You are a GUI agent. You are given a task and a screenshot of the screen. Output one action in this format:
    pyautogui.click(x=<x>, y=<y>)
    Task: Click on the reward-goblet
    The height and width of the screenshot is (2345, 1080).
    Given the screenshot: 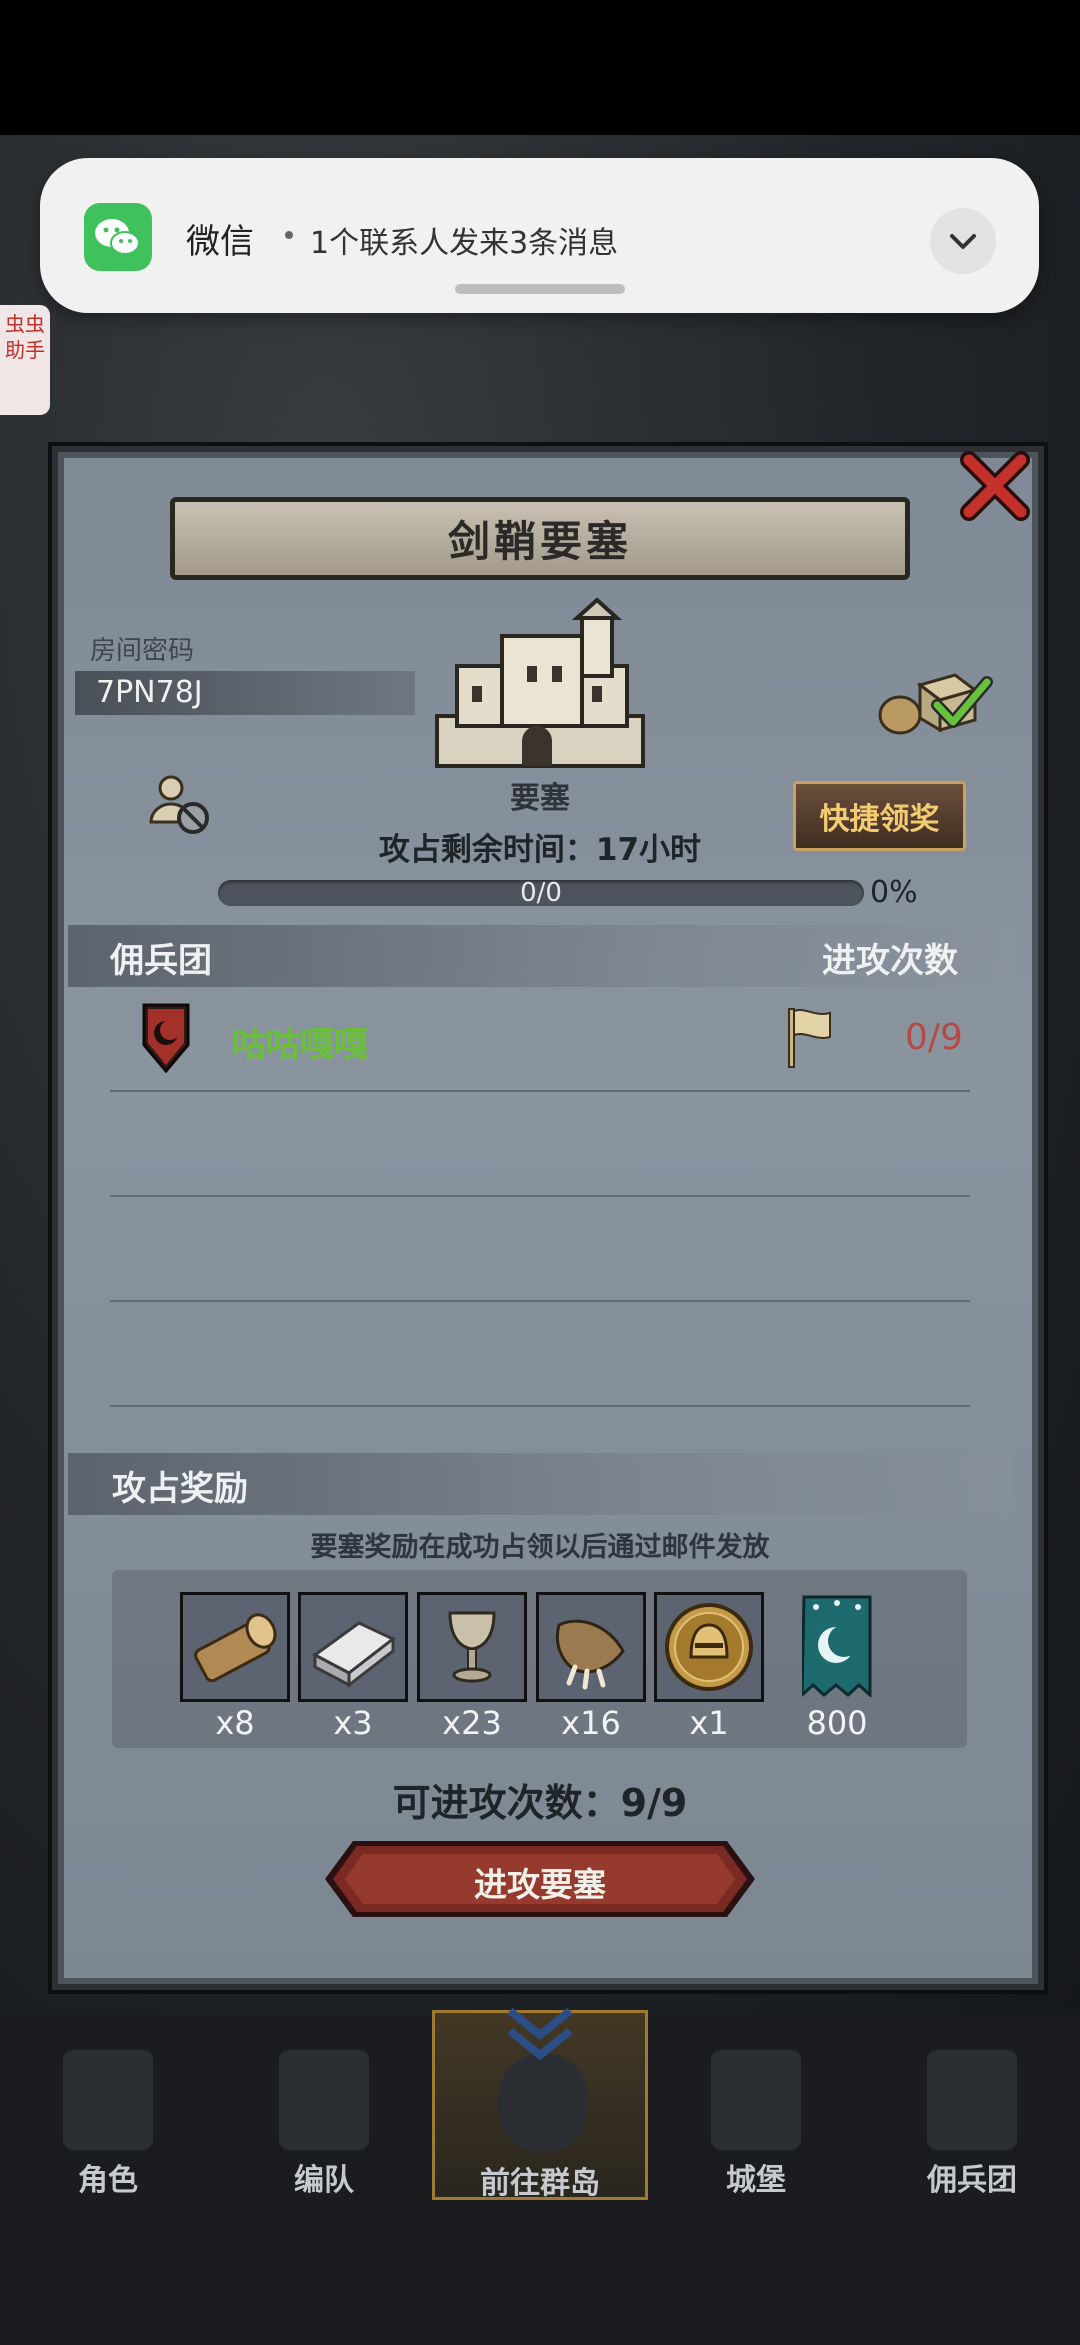 What is the action you would take?
    pyautogui.click(x=472, y=1647)
    